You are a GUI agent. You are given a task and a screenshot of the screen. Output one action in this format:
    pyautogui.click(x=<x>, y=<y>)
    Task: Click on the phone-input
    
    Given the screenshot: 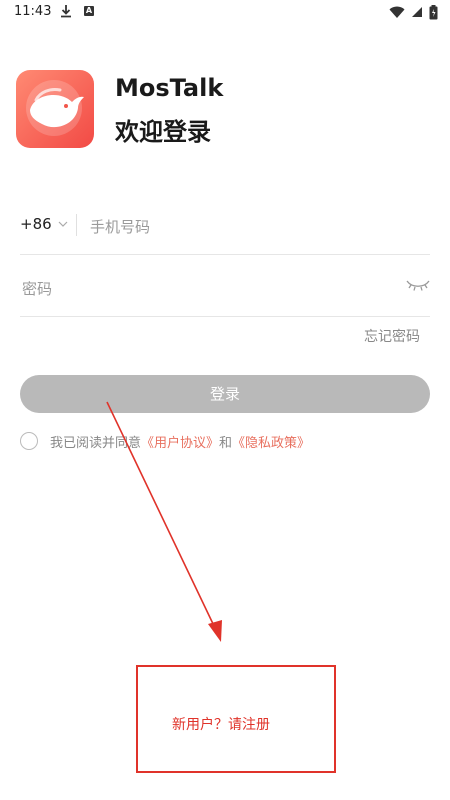 What is the action you would take?
    pyautogui.click(x=255, y=227)
    